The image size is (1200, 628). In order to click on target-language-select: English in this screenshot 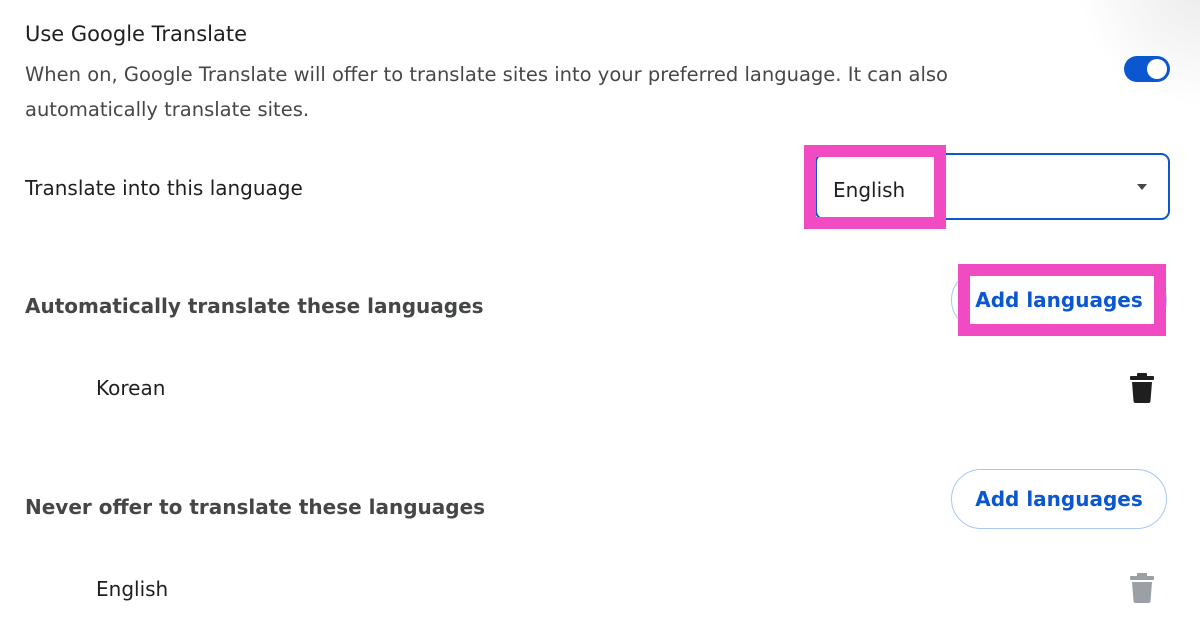, I will do `click(992, 186)`.